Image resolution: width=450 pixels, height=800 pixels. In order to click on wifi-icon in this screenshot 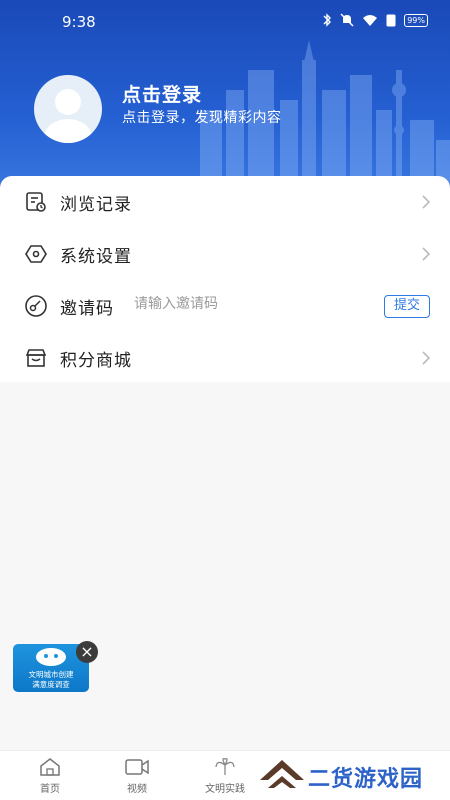, I will do `click(370, 20)`.